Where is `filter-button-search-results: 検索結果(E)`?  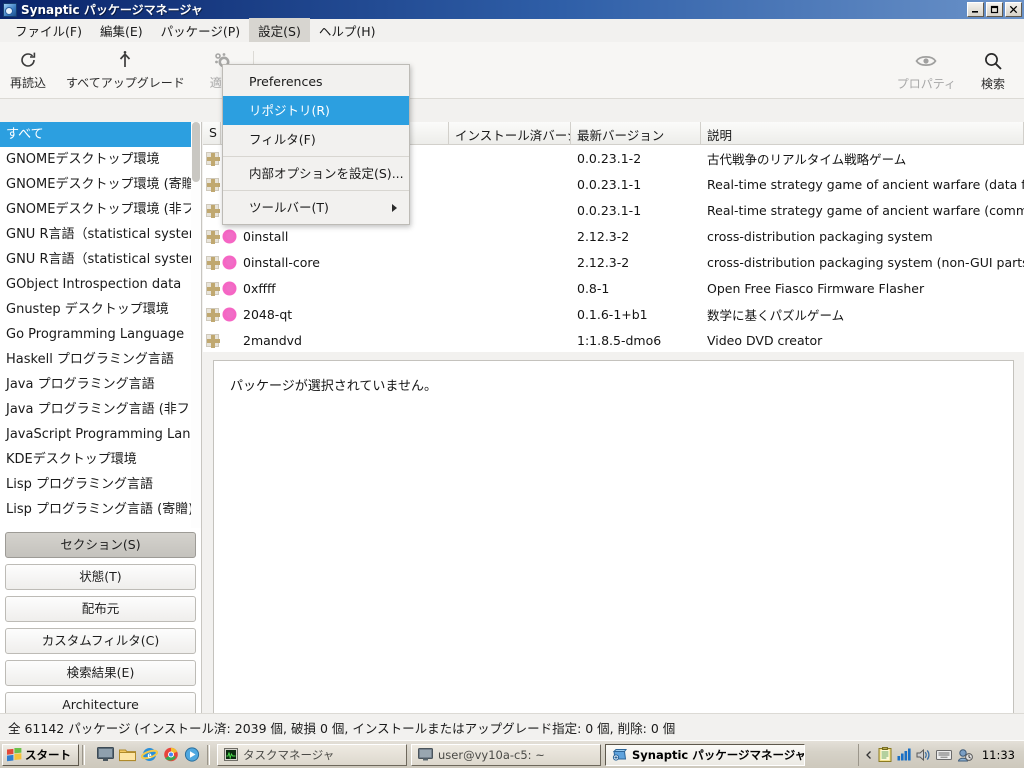
filter-button-search-results: 検索結果(E) is located at coordinates (100, 673).